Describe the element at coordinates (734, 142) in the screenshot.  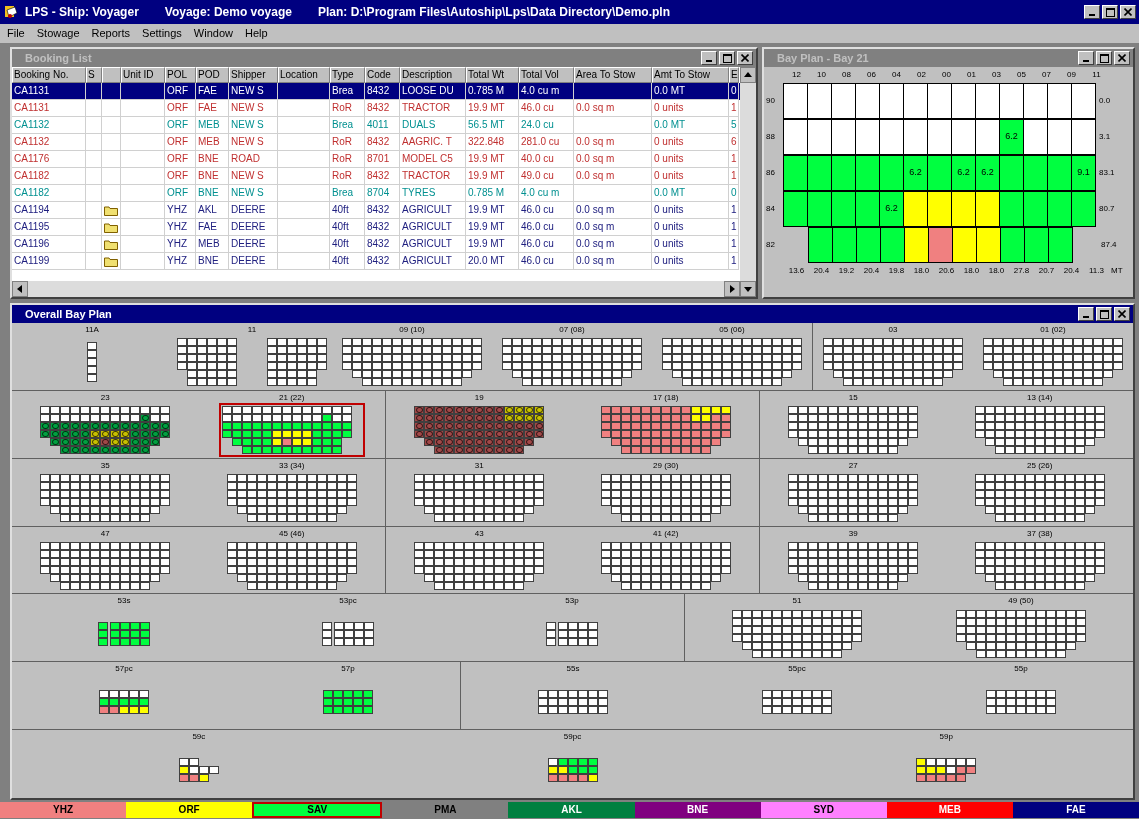
I see `table-cell-text: 6` at that location.